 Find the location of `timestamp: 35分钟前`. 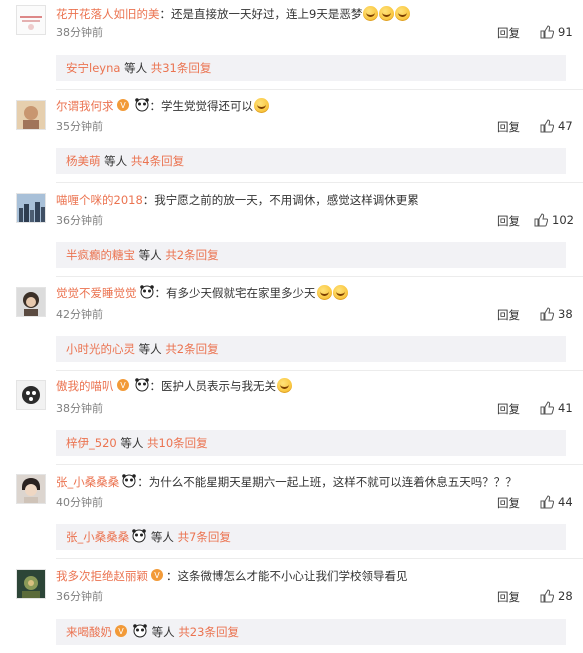

timestamp: 35分钟前 is located at coordinates (79, 126).